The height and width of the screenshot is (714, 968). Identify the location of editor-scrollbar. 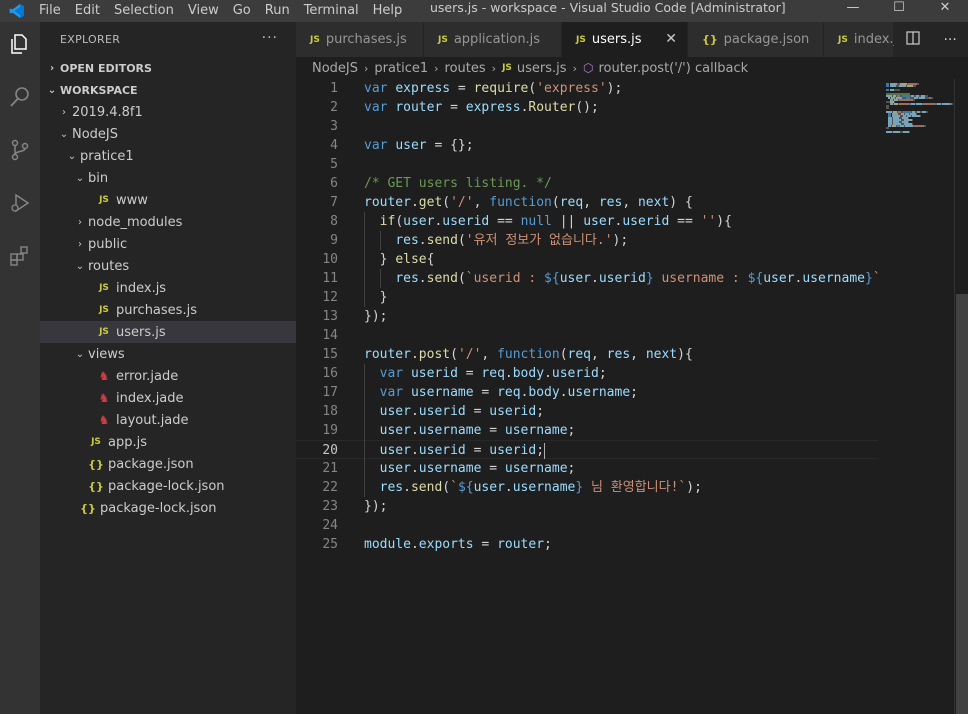
(961, 396).